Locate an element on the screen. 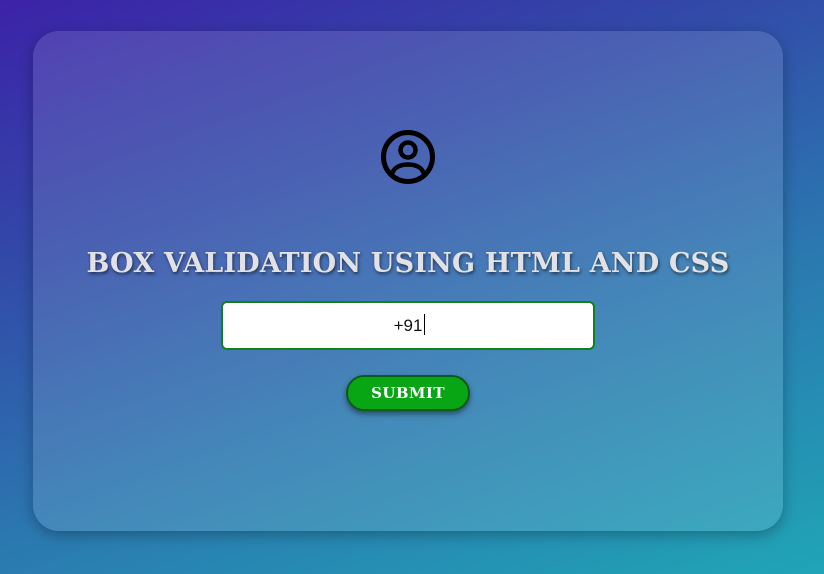  text-cursor is located at coordinates (424, 324).